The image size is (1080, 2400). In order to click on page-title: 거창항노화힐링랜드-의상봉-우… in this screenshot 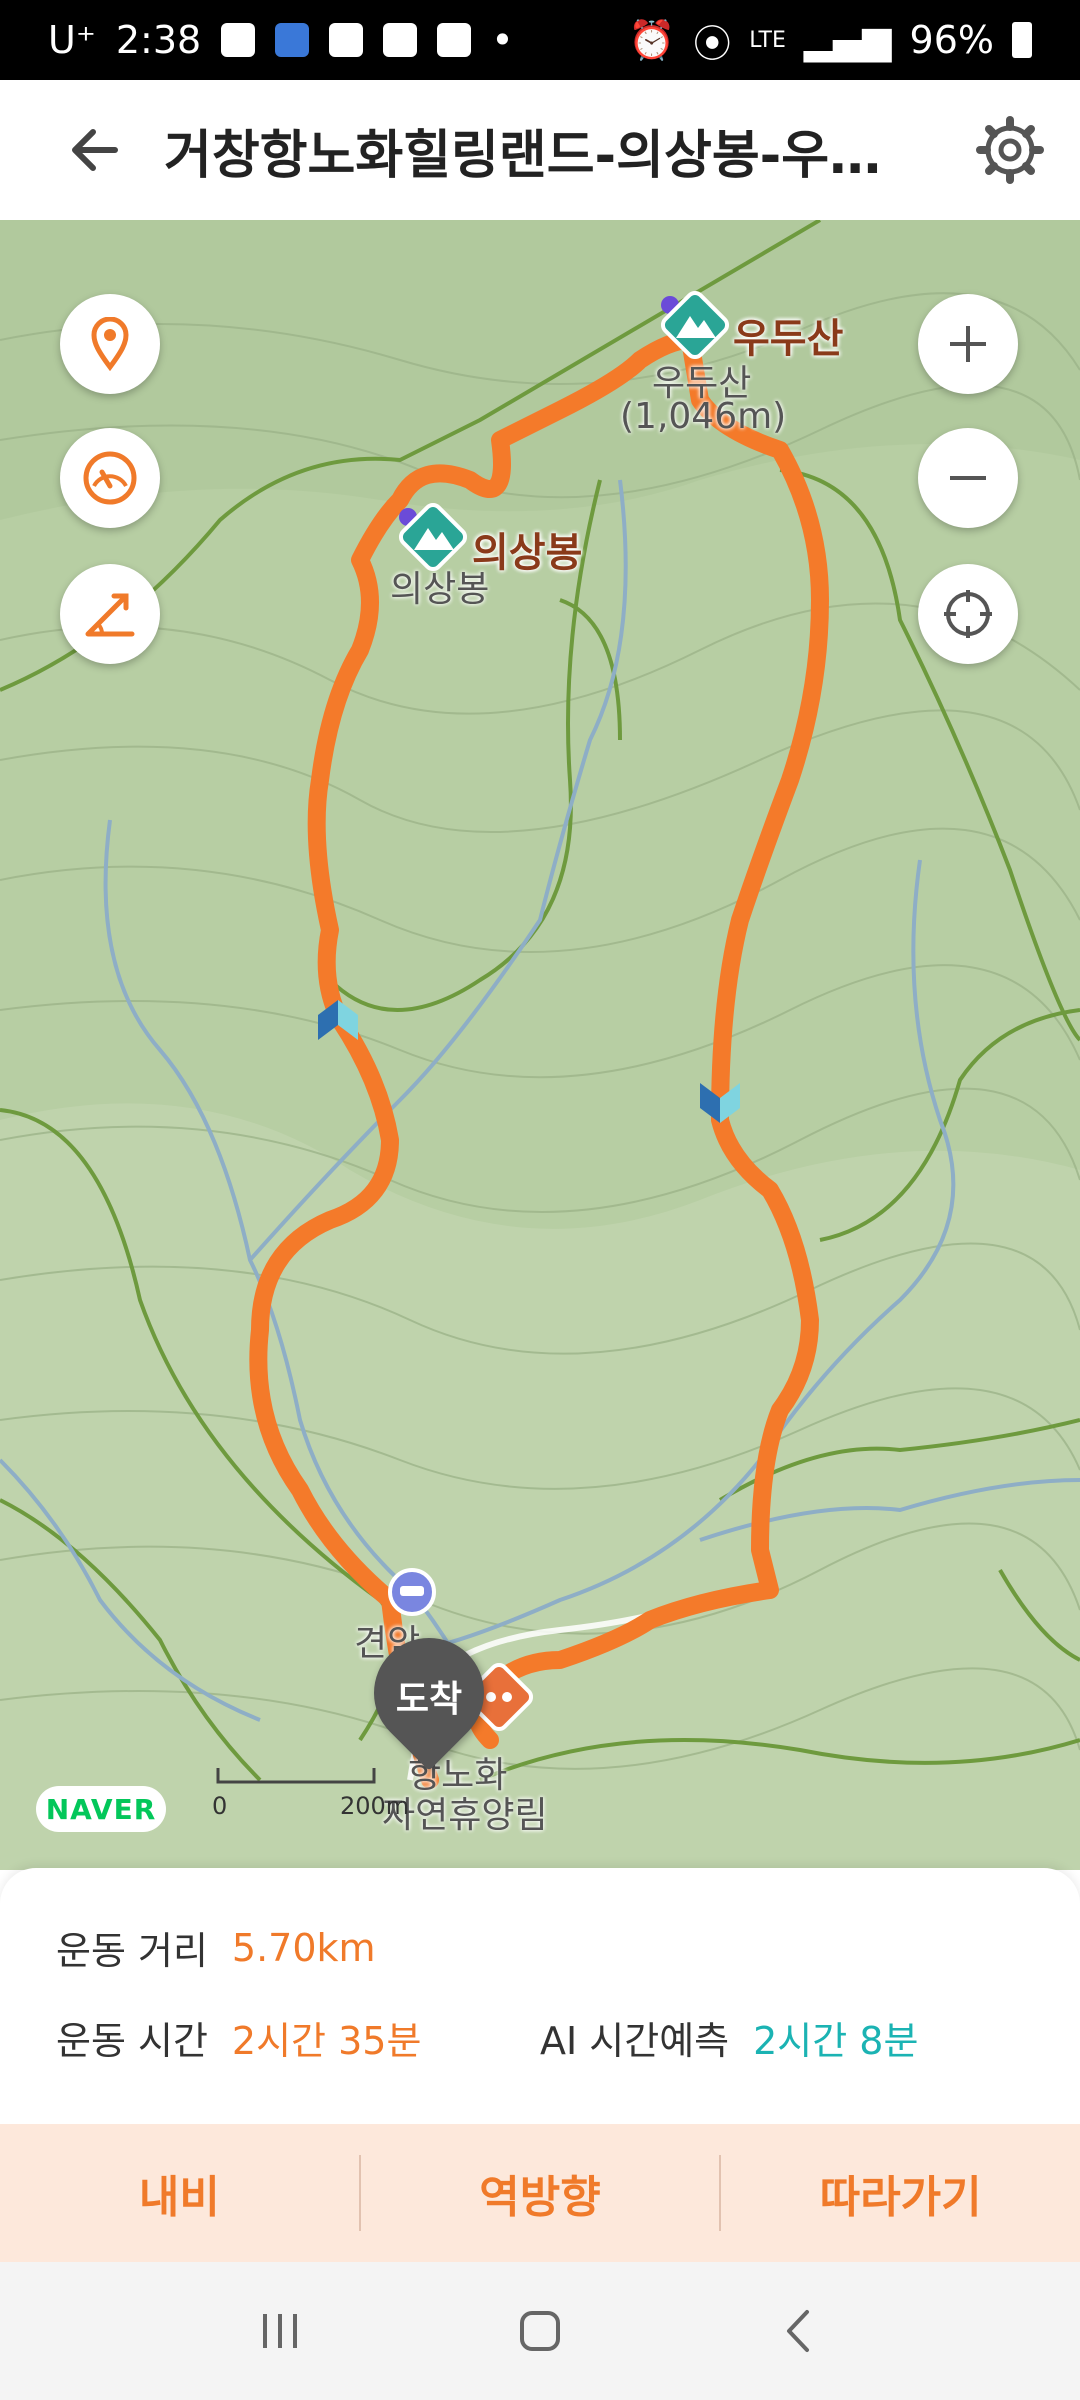, I will do `click(523, 155)`.